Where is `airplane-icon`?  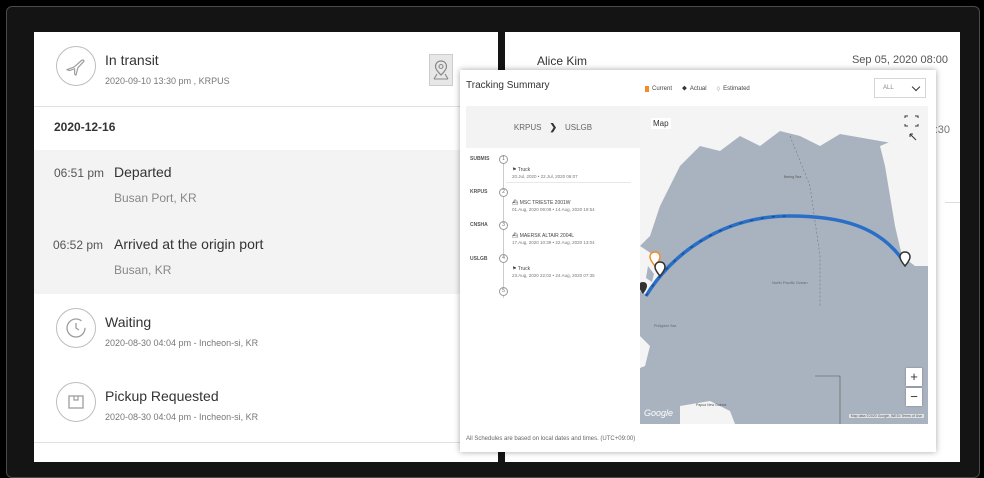 airplane-icon is located at coordinates (76, 66).